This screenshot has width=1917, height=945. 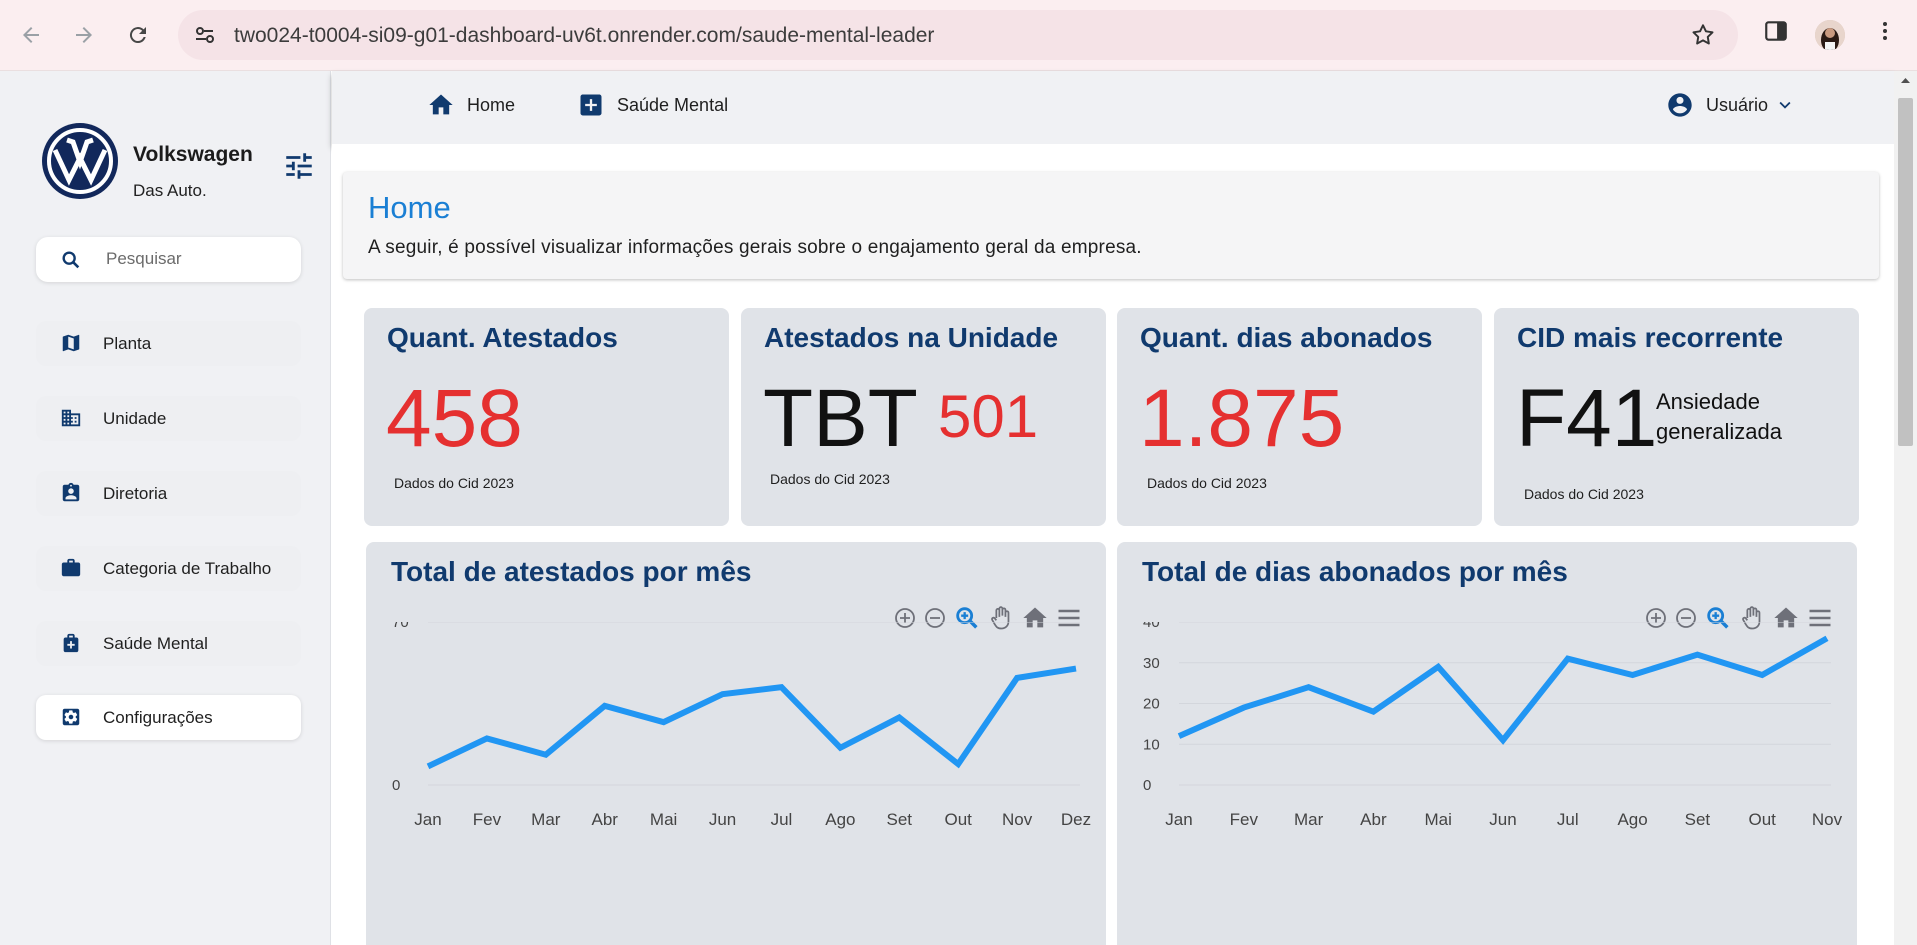 What do you see at coordinates (400, 626) in the screenshot?
I see `y-tick-label: 70` at bounding box center [400, 626].